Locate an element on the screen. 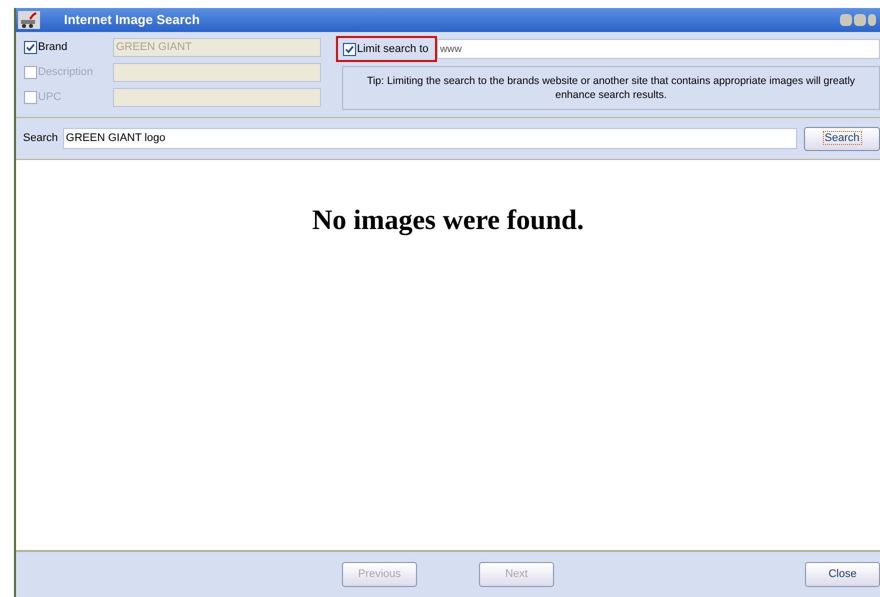  limit-label: Limit search to is located at coordinates (393, 49).